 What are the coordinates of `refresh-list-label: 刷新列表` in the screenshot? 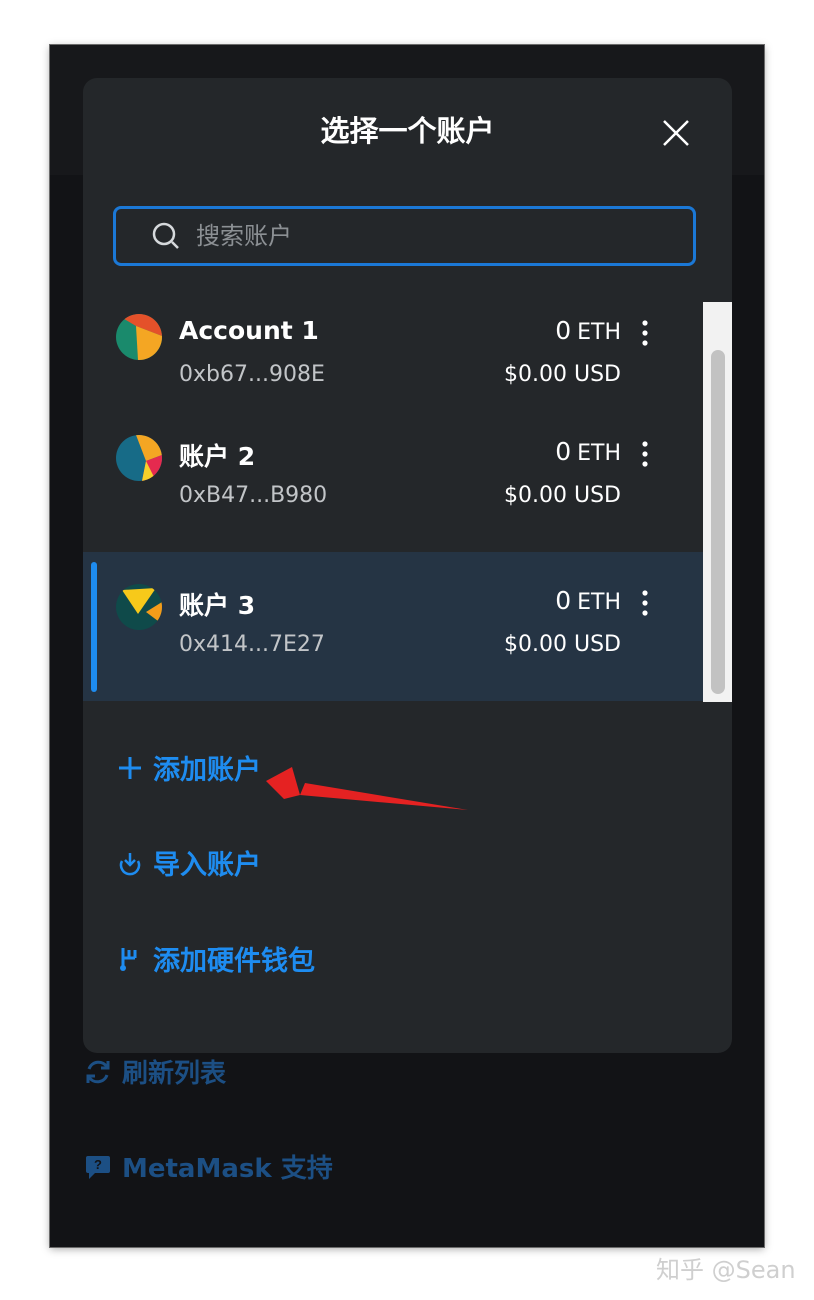 It's located at (174, 1074).